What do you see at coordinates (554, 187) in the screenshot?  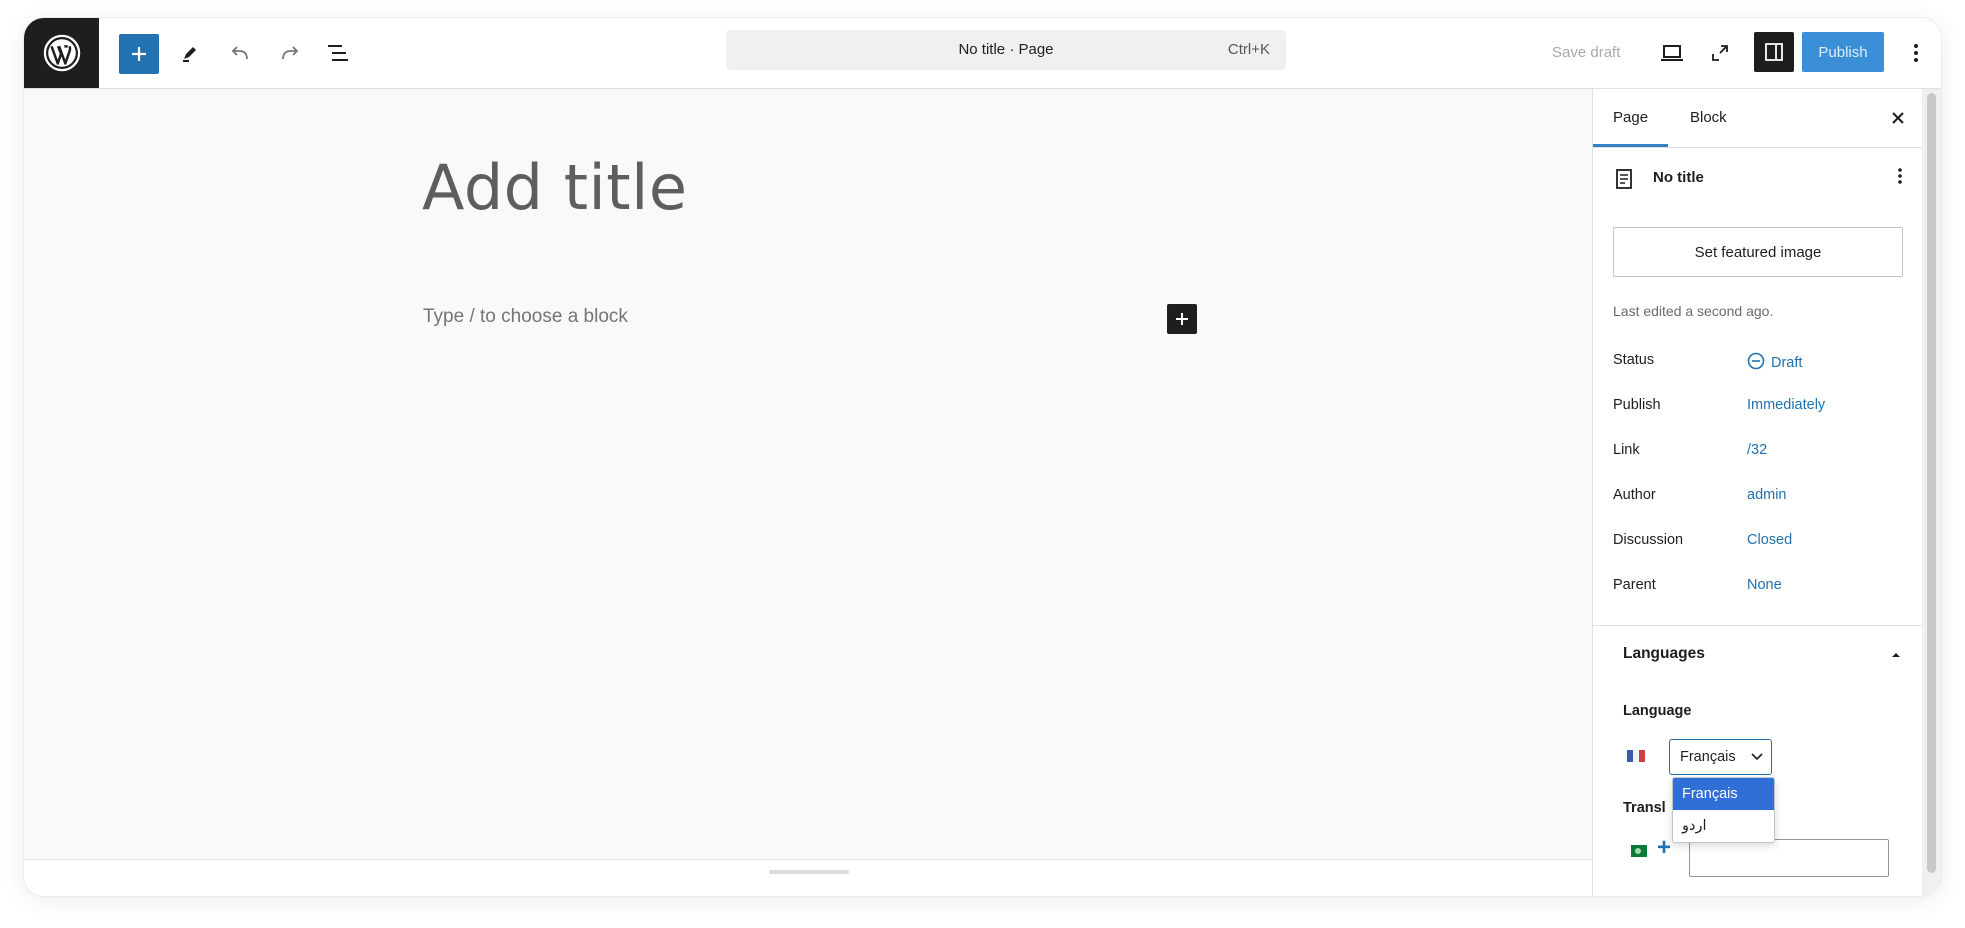 I see `title-input: Add title` at bounding box center [554, 187].